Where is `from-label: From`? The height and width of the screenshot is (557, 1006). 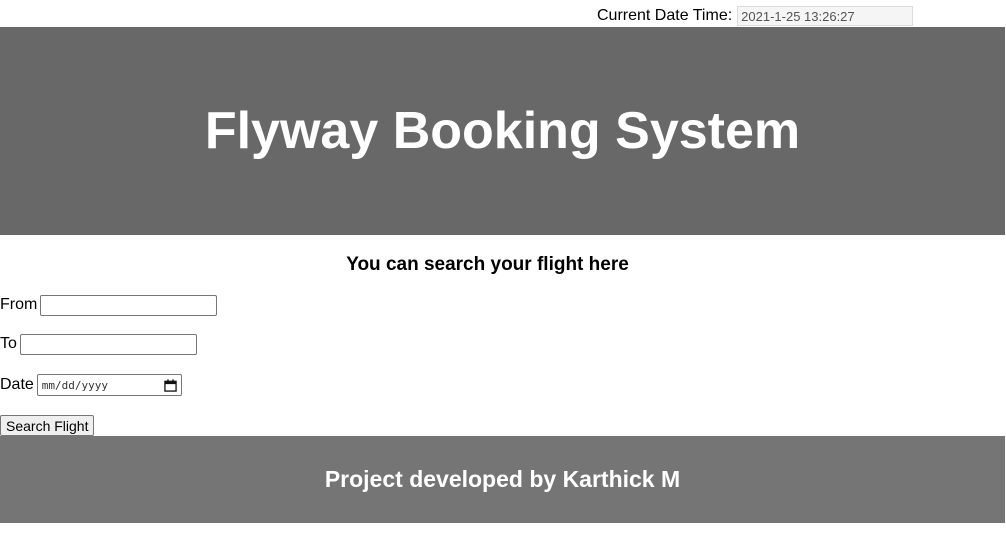
from-label: From is located at coordinates (19, 304).